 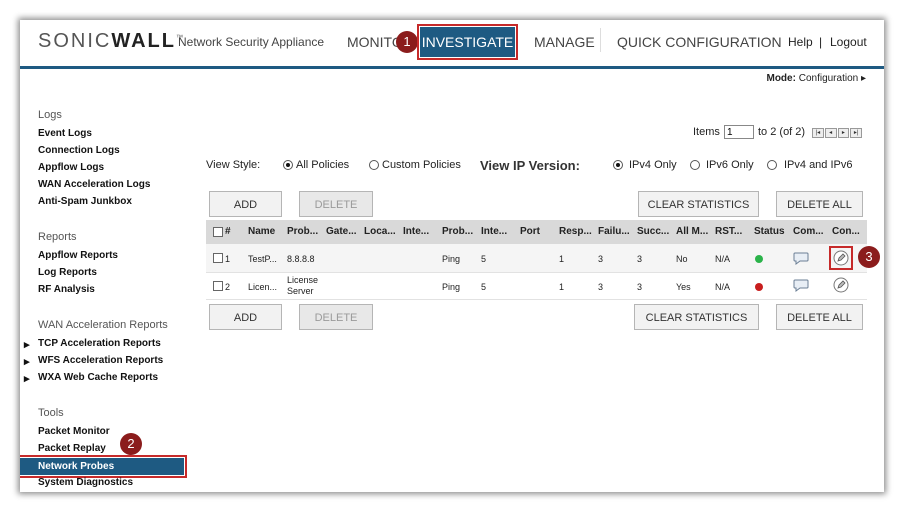 What do you see at coordinates (93, 361) in the screenshot?
I see `sidebar-item-wfs-acceleration-reports: WFS Acceleration Reports` at bounding box center [93, 361].